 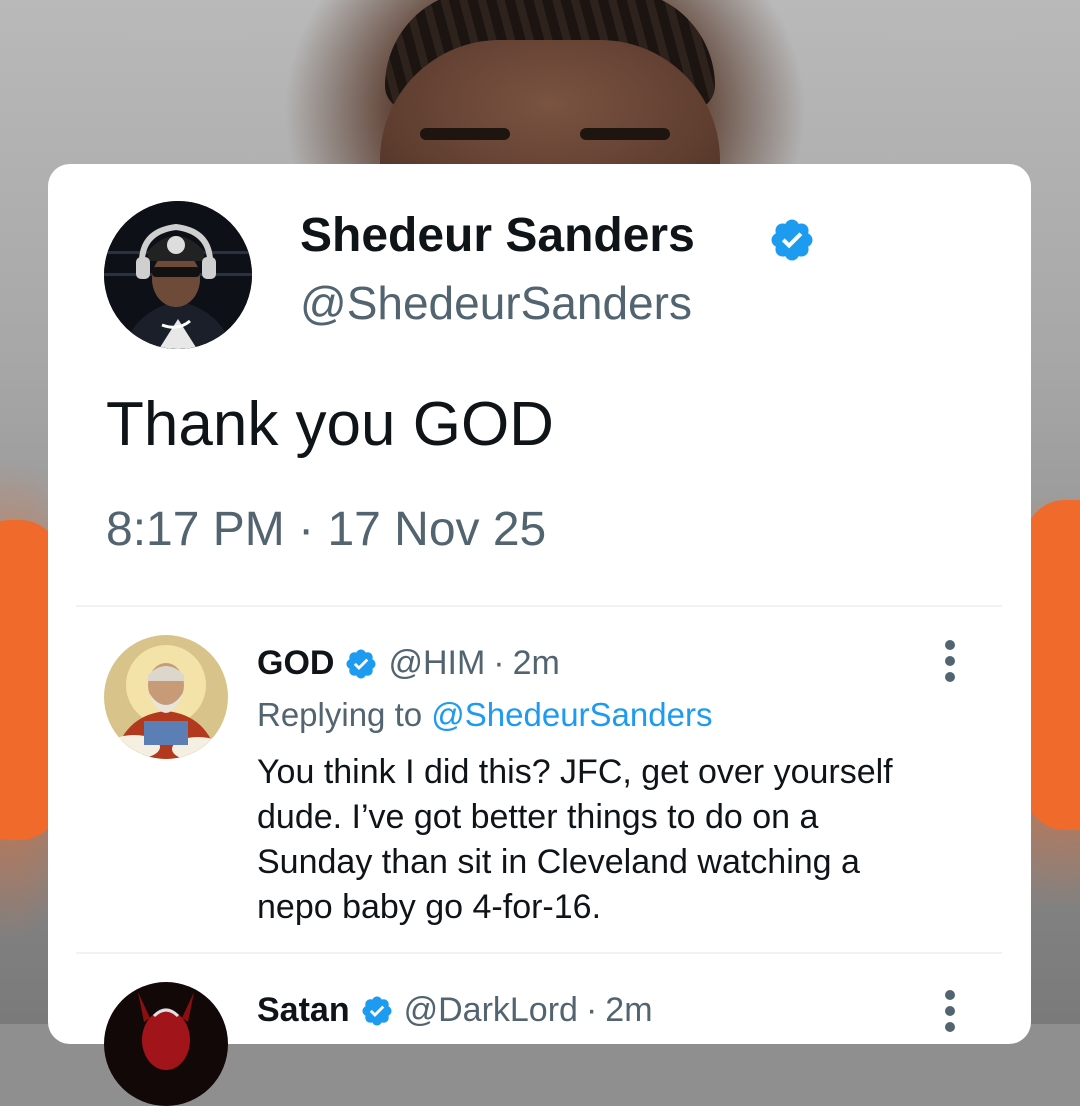 I want to click on reply-text-line: nepo baby go 4-for-16., so click(x=429, y=907).